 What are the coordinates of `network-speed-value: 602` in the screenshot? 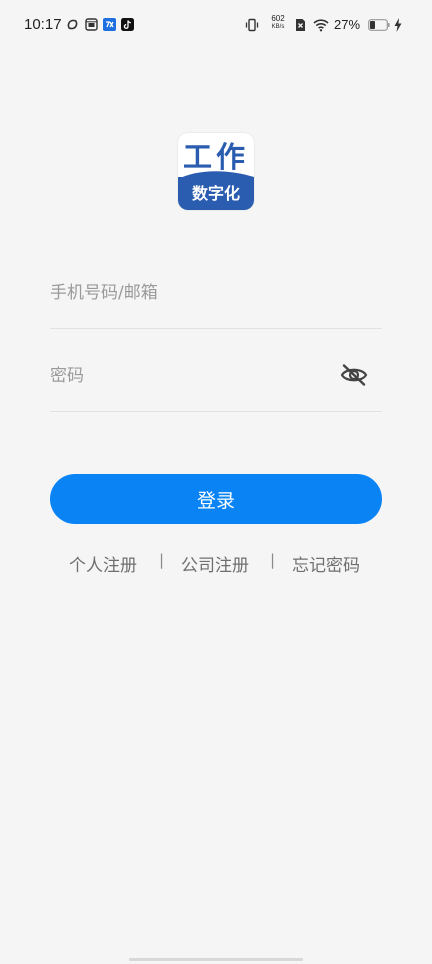 It's located at (278, 18).